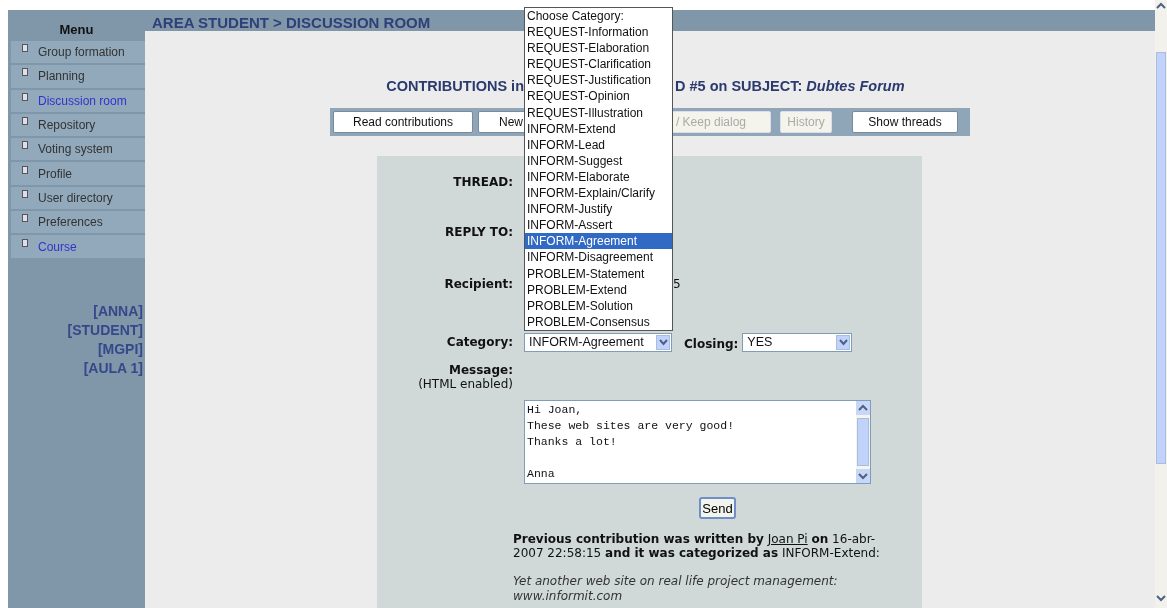 This screenshot has height=608, width=1167. What do you see at coordinates (76, 29) in the screenshot?
I see `menu-title: Menu` at bounding box center [76, 29].